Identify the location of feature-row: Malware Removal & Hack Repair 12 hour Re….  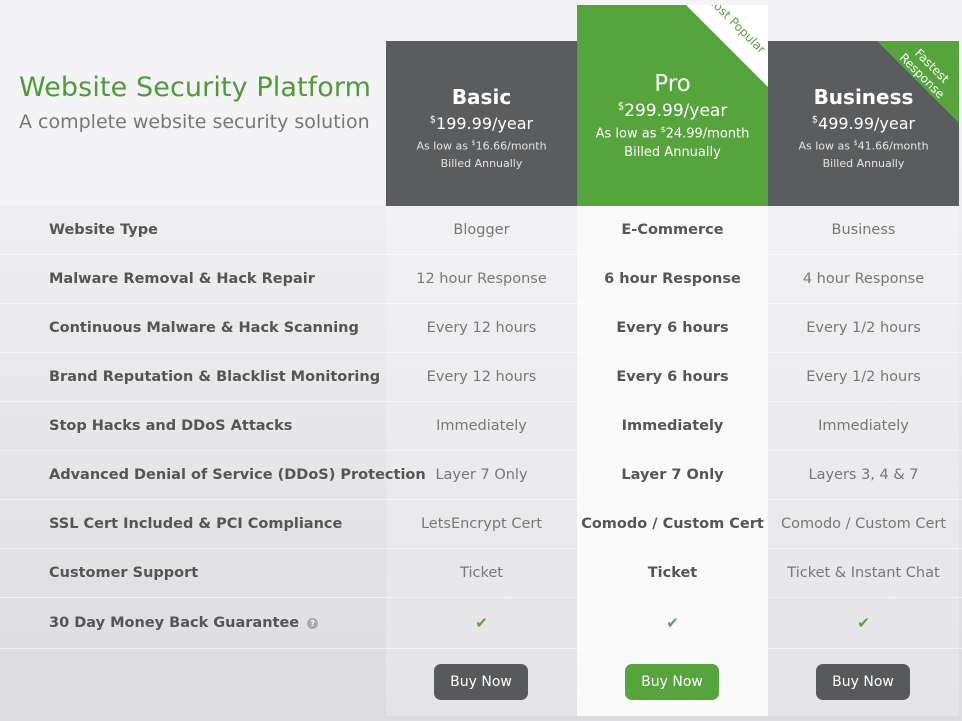
(481, 279).